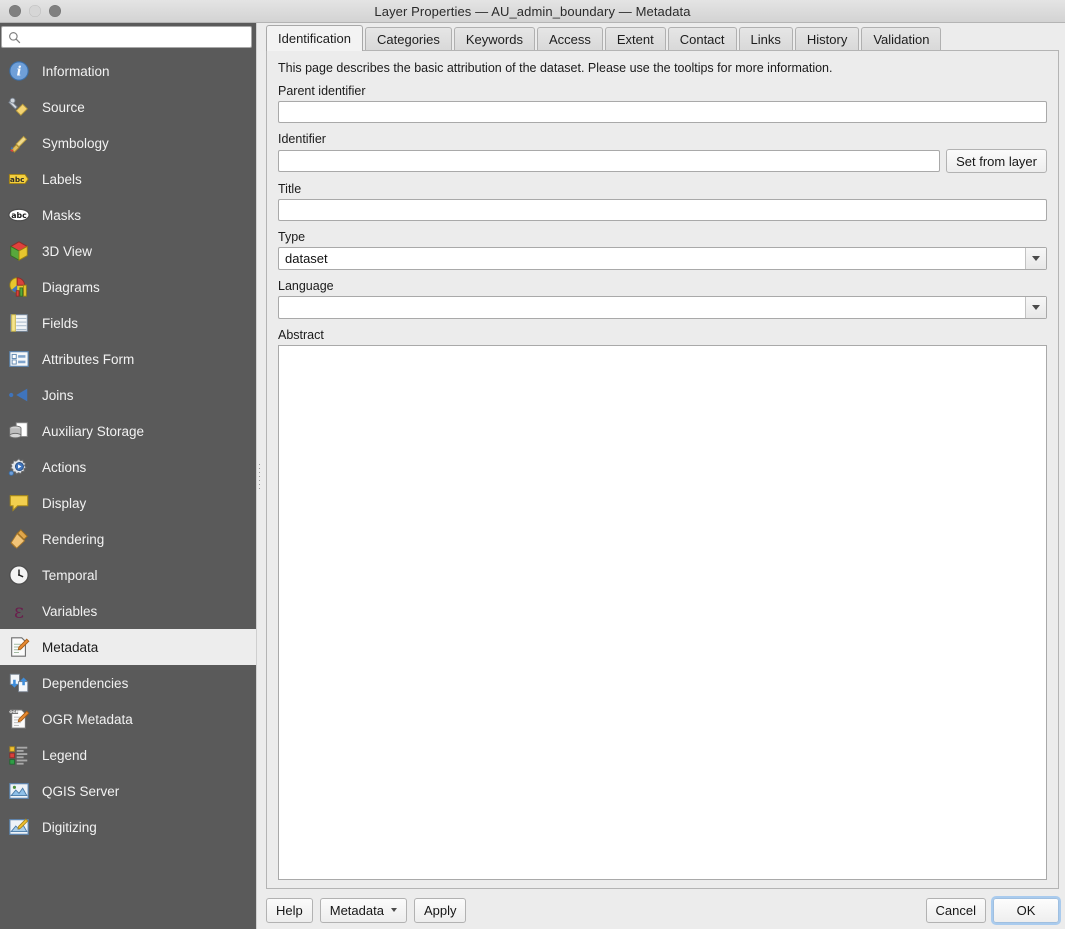 The height and width of the screenshot is (929, 1065). What do you see at coordinates (662, 258) in the screenshot?
I see `type-combobox: dataset` at bounding box center [662, 258].